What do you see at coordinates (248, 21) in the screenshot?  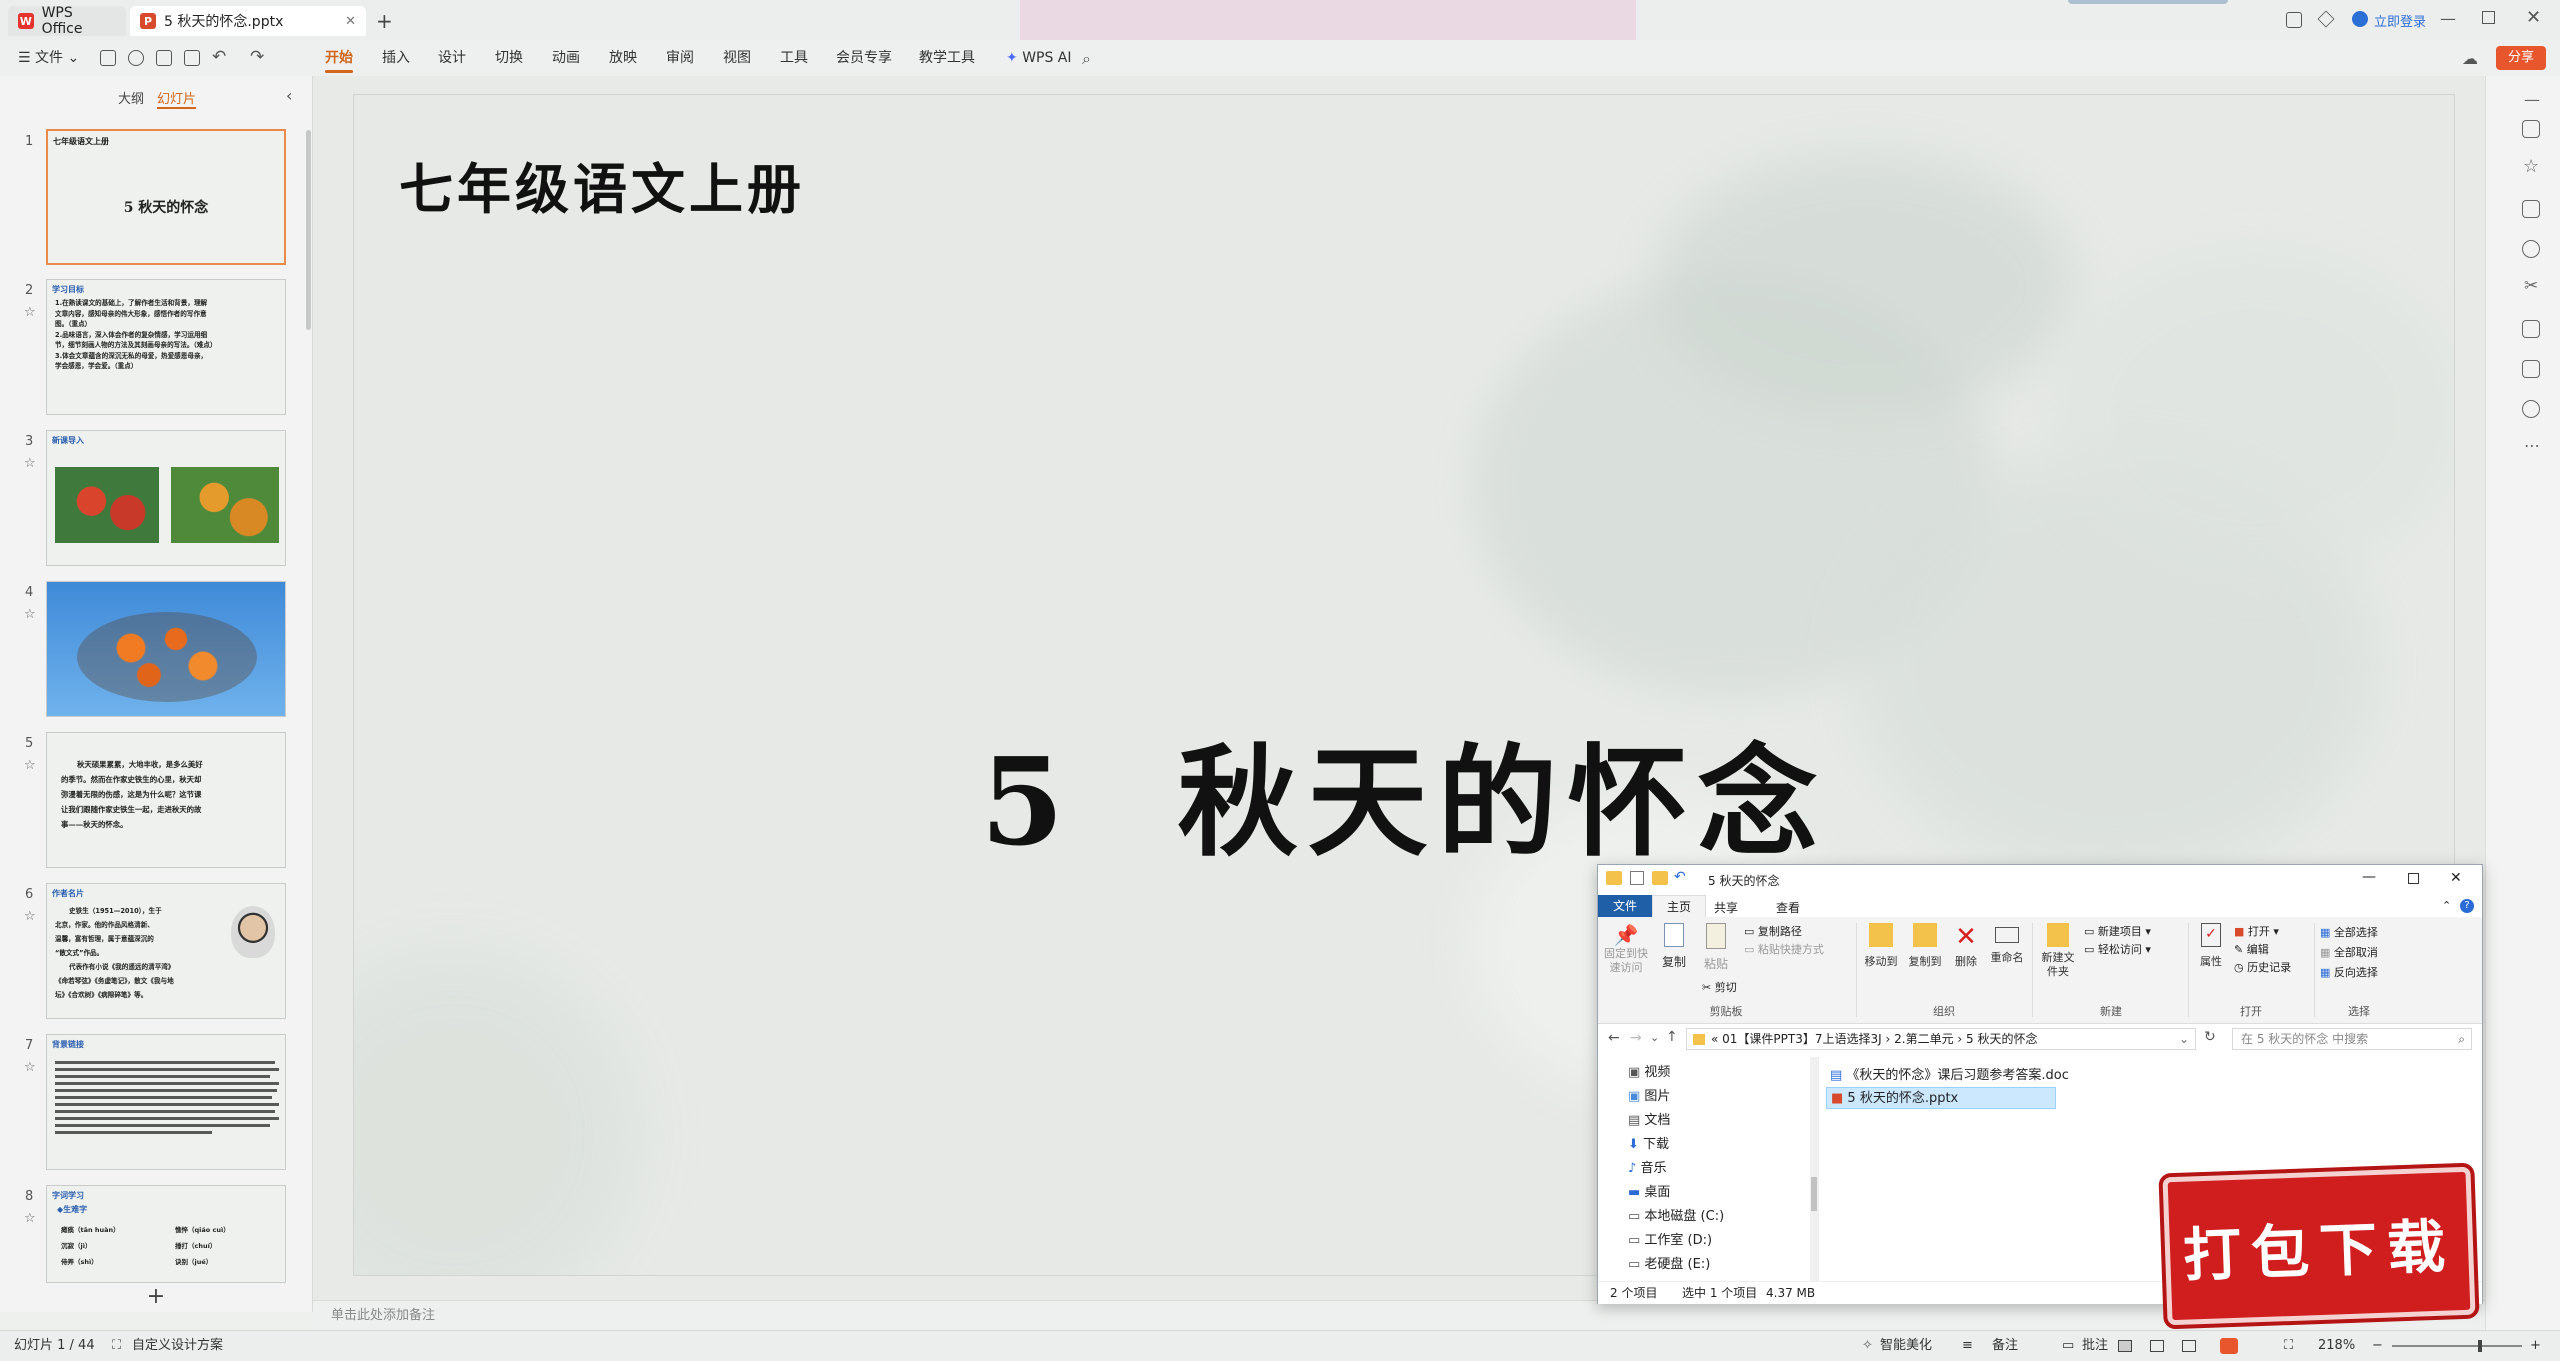 I see `doc-tab: P 5 秋天的怀念.pptx ✕` at bounding box center [248, 21].